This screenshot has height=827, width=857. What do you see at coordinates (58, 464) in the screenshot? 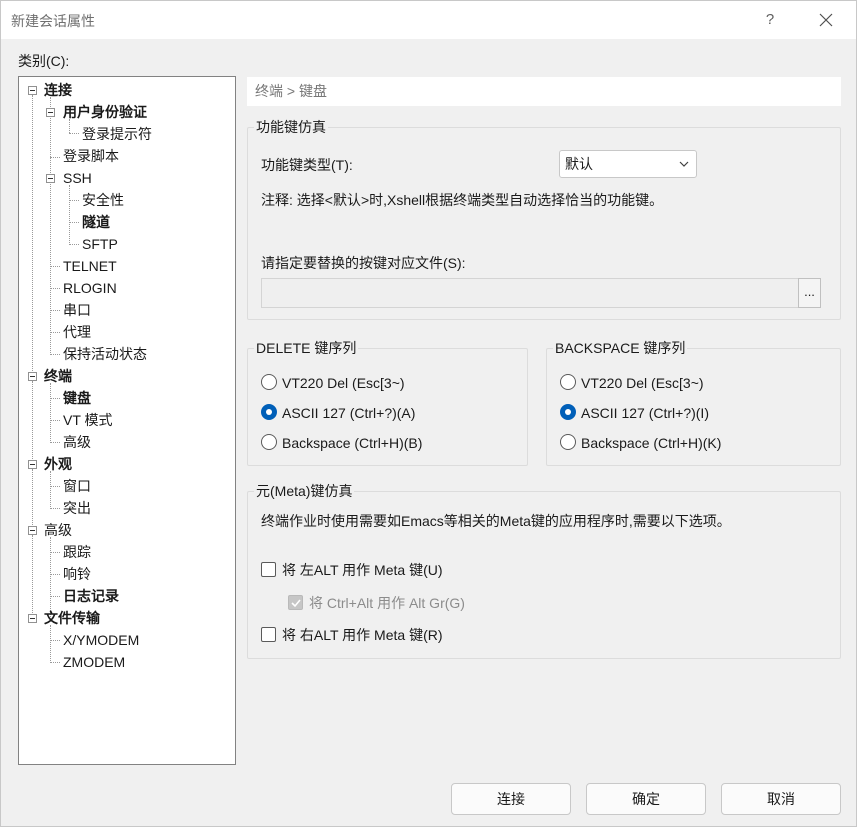
I see `tree-item-appearance: 外观` at bounding box center [58, 464].